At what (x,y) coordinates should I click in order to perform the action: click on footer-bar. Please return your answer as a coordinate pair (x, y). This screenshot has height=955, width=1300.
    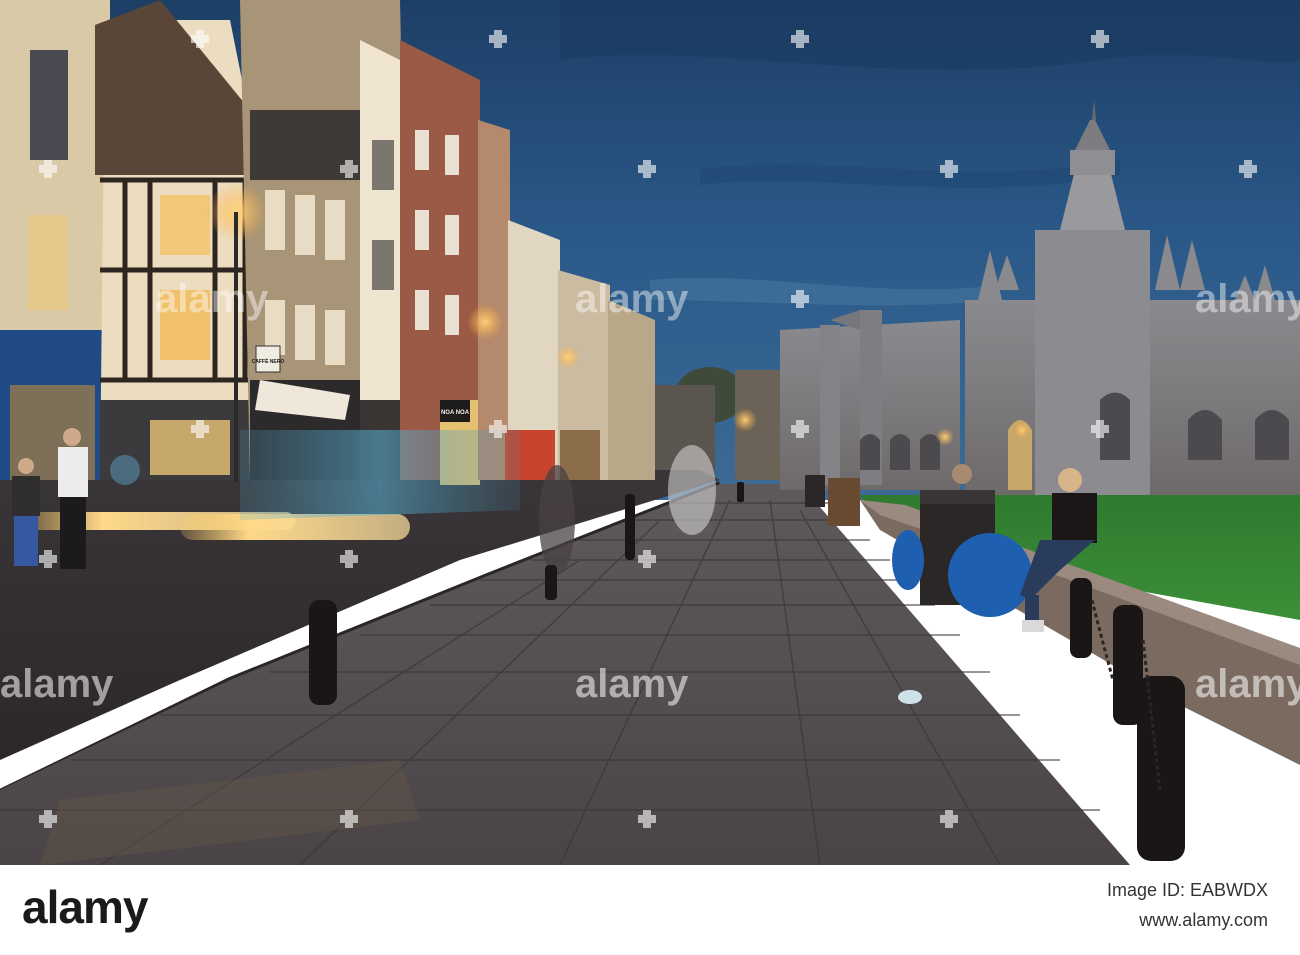
    Looking at the image, I should click on (650, 910).